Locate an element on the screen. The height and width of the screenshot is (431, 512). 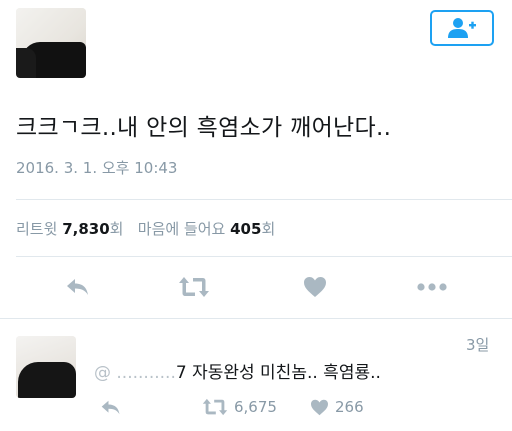
like-button is located at coordinates (315, 287).